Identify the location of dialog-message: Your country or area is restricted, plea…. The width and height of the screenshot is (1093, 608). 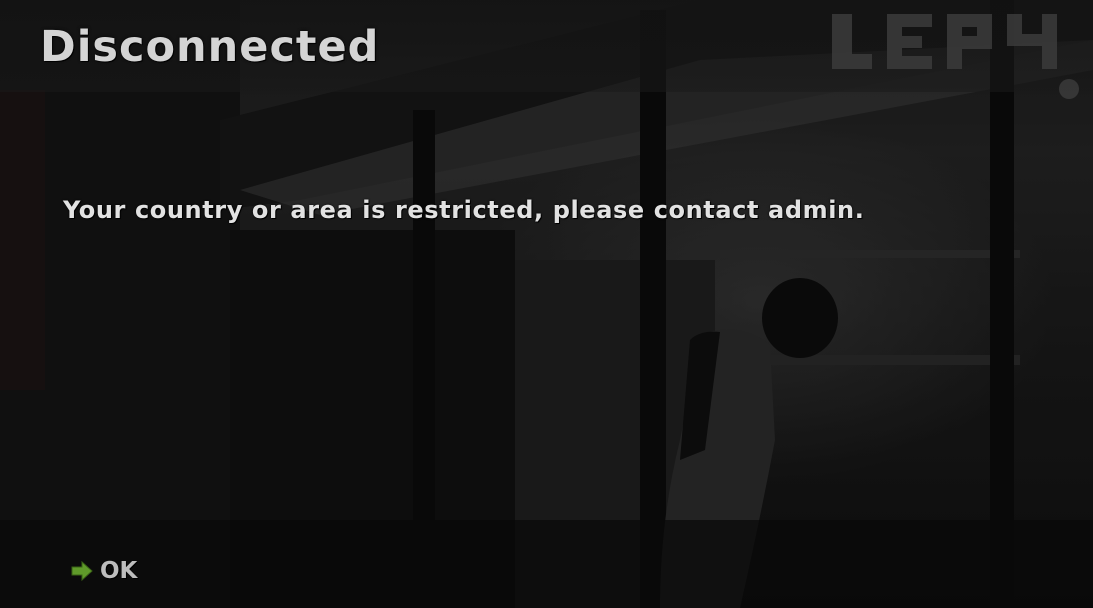
(464, 210).